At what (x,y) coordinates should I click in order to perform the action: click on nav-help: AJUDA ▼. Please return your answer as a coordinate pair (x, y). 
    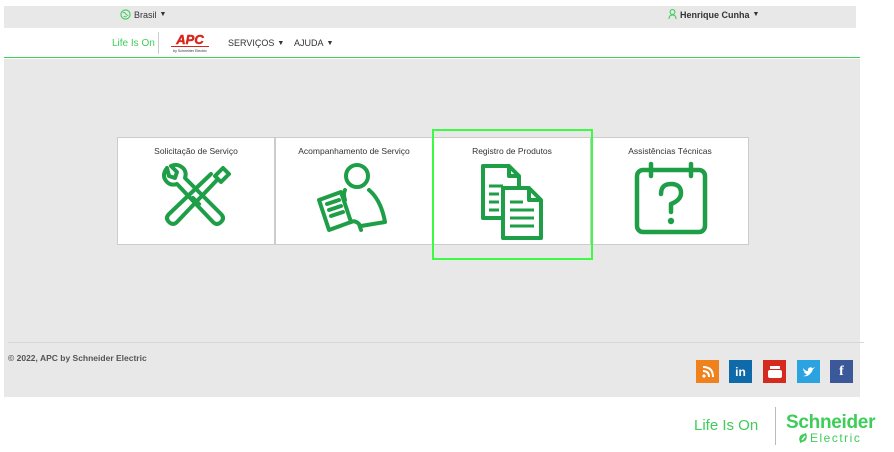
    Looking at the image, I should click on (313, 43).